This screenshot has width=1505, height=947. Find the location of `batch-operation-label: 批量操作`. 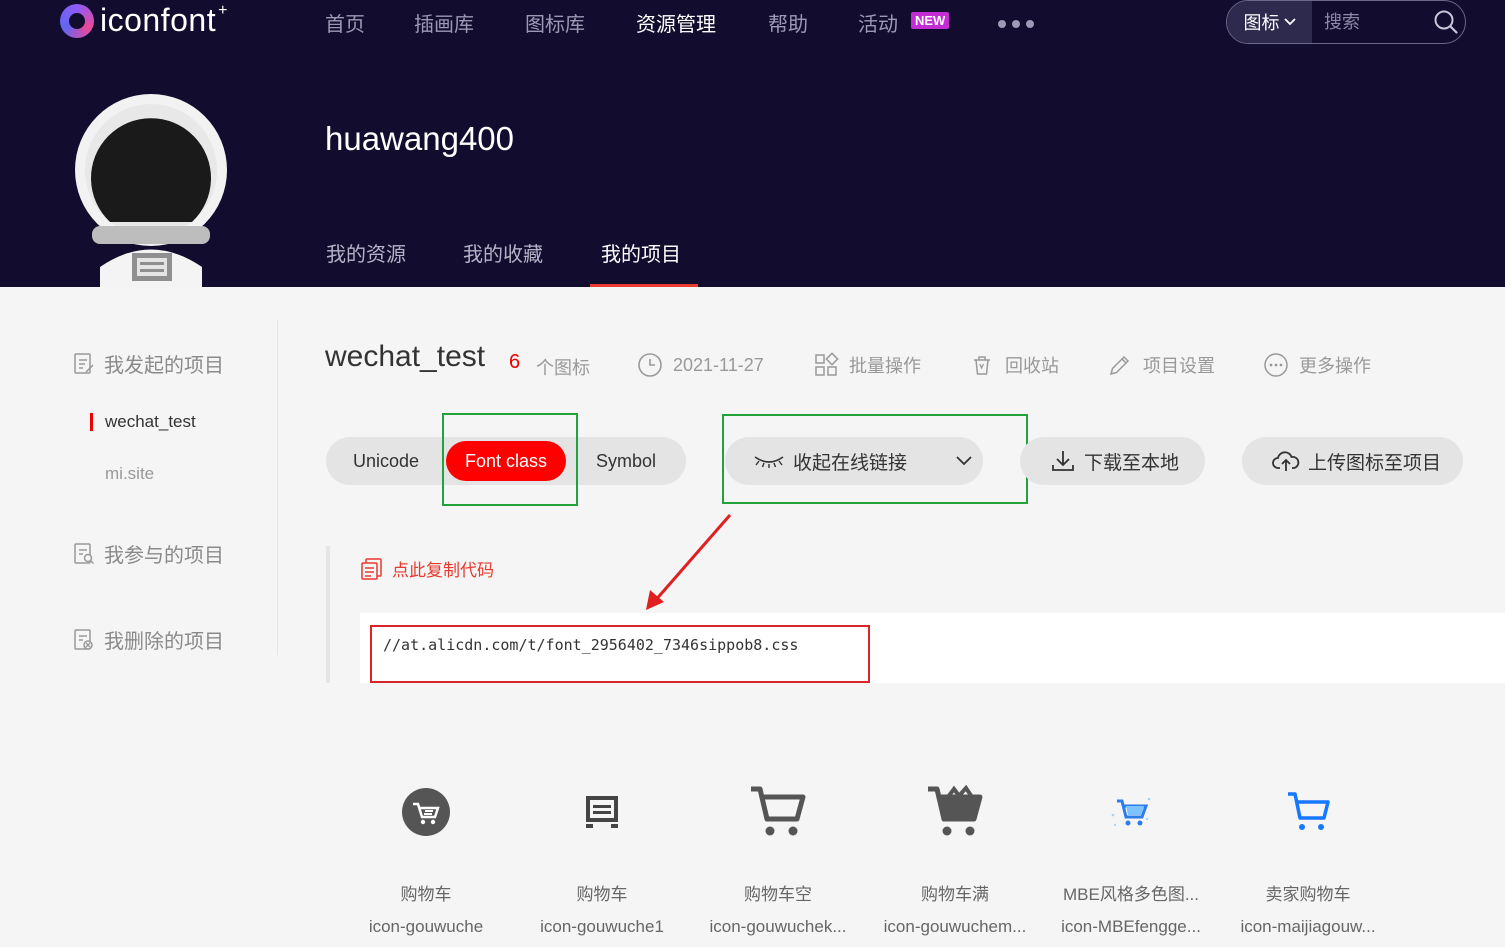

batch-operation-label: 批量操作 is located at coordinates (885, 366).